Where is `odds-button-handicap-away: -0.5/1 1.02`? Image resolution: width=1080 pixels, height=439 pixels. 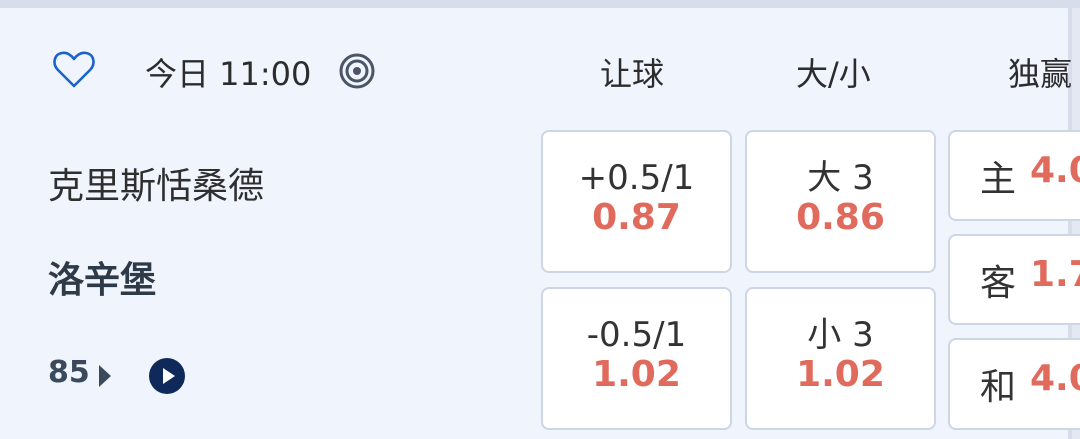
odds-button-handicap-away: -0.5/1 1.02 is located at coordinates (636, 358).